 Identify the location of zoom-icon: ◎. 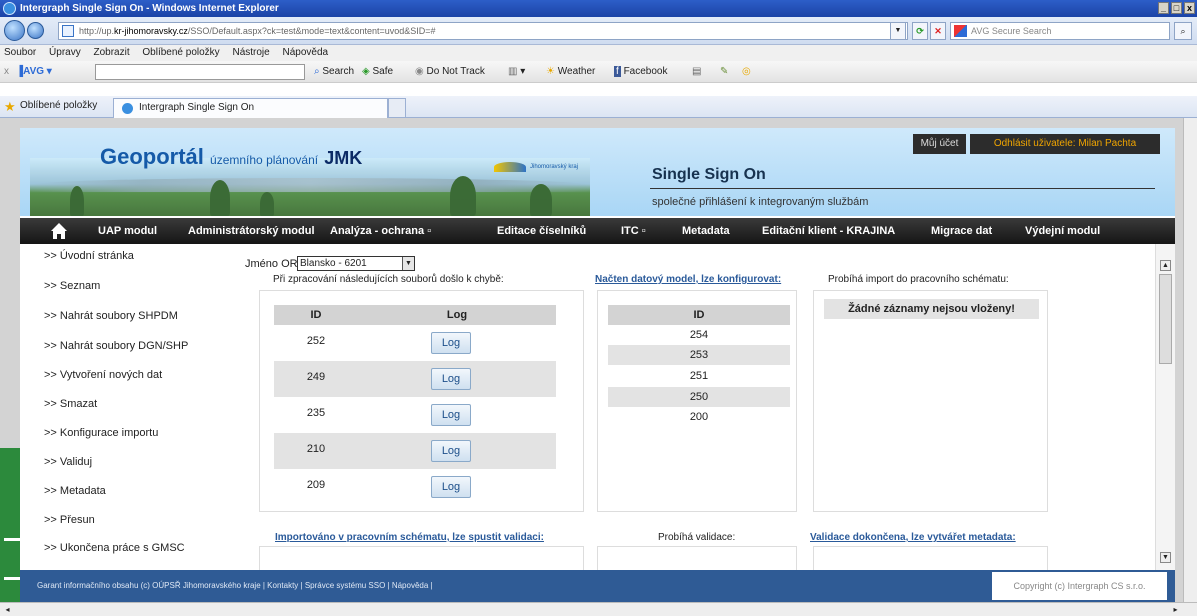
(746, 72).